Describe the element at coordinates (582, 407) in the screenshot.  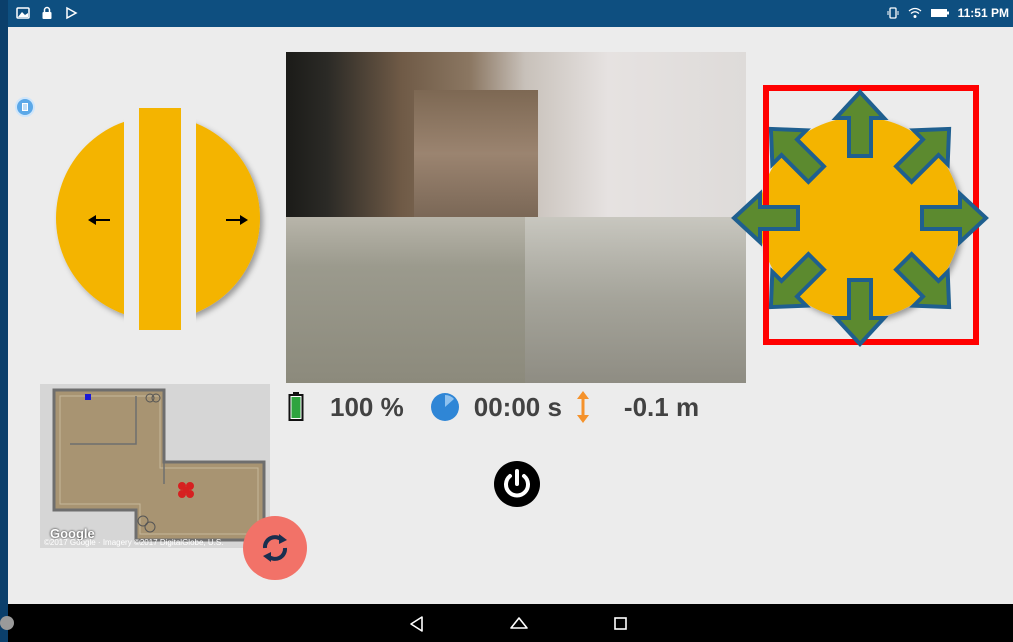
I see `altitude-icon` at that location.